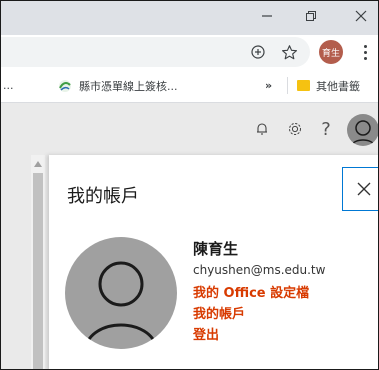 This screenshot has width=379, height=370. I want to click on scroll-thumb, so click(38, 271).